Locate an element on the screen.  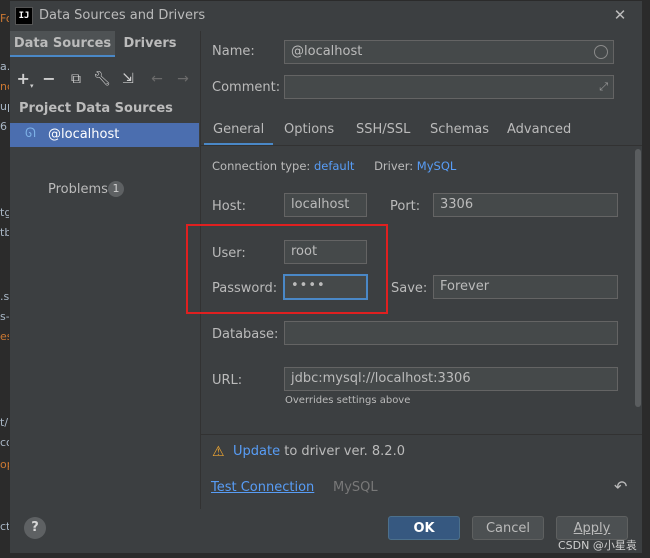
url-field: jdbc:mysql://localhost:3306 is located at coordinates (451, 379).